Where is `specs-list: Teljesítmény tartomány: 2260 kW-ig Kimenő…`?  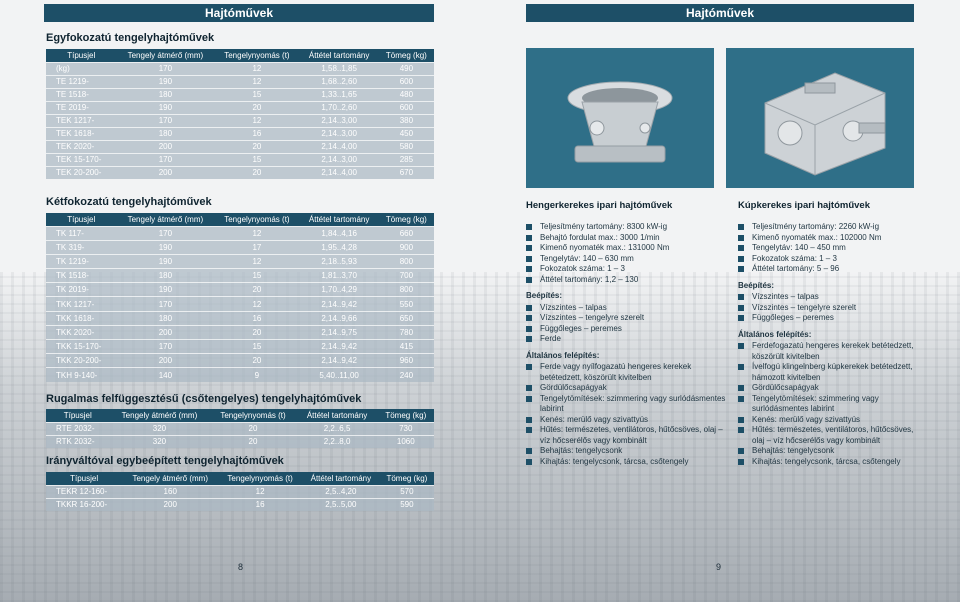 specs-list: Teljesítmény tartomány: 2260 kW-ig Kimenő… is located at coordinates (833, 248).